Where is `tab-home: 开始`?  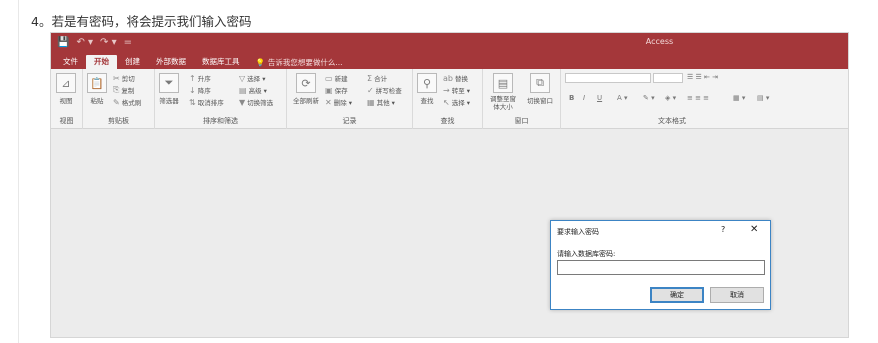 tab-home: 开始 is located at coordinates (101, 62).